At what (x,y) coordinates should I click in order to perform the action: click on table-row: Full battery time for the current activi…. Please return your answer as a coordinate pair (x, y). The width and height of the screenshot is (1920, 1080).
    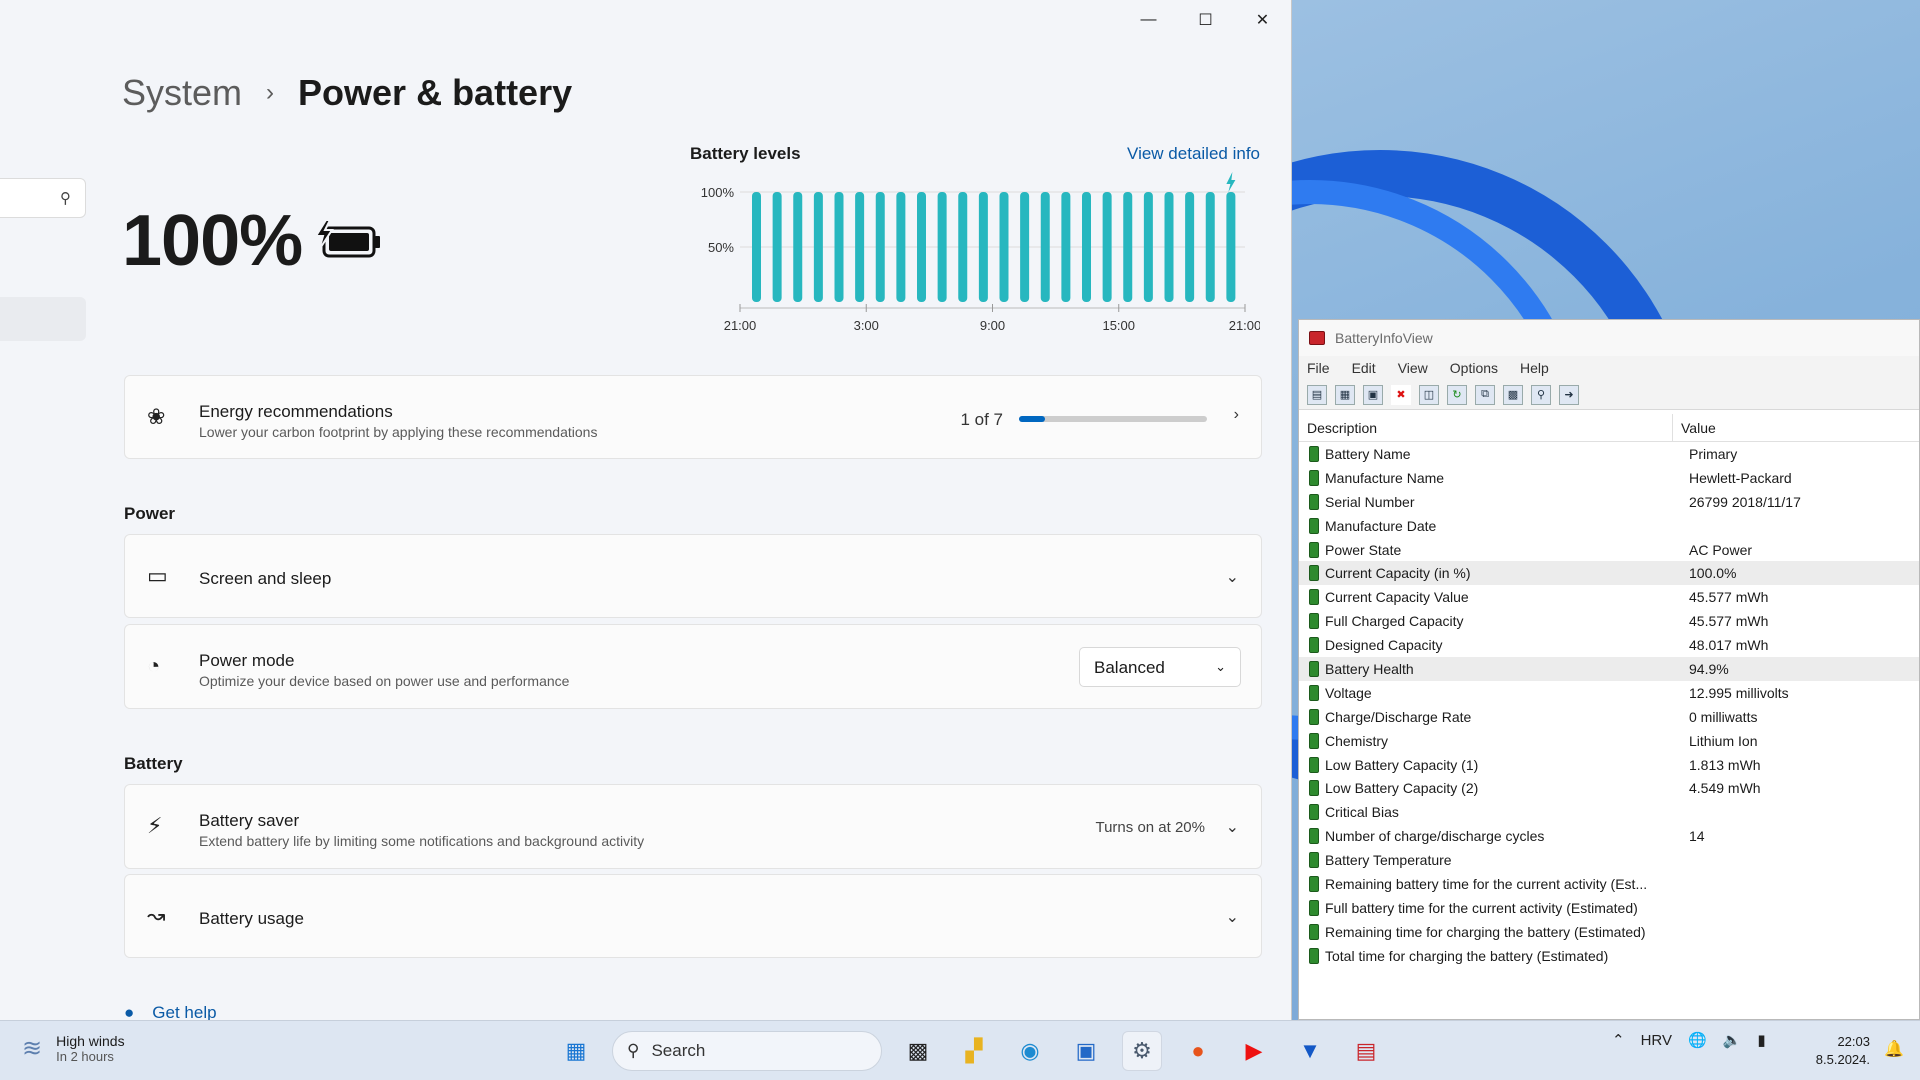
    Looking at the image, I should click on (1609, 908).